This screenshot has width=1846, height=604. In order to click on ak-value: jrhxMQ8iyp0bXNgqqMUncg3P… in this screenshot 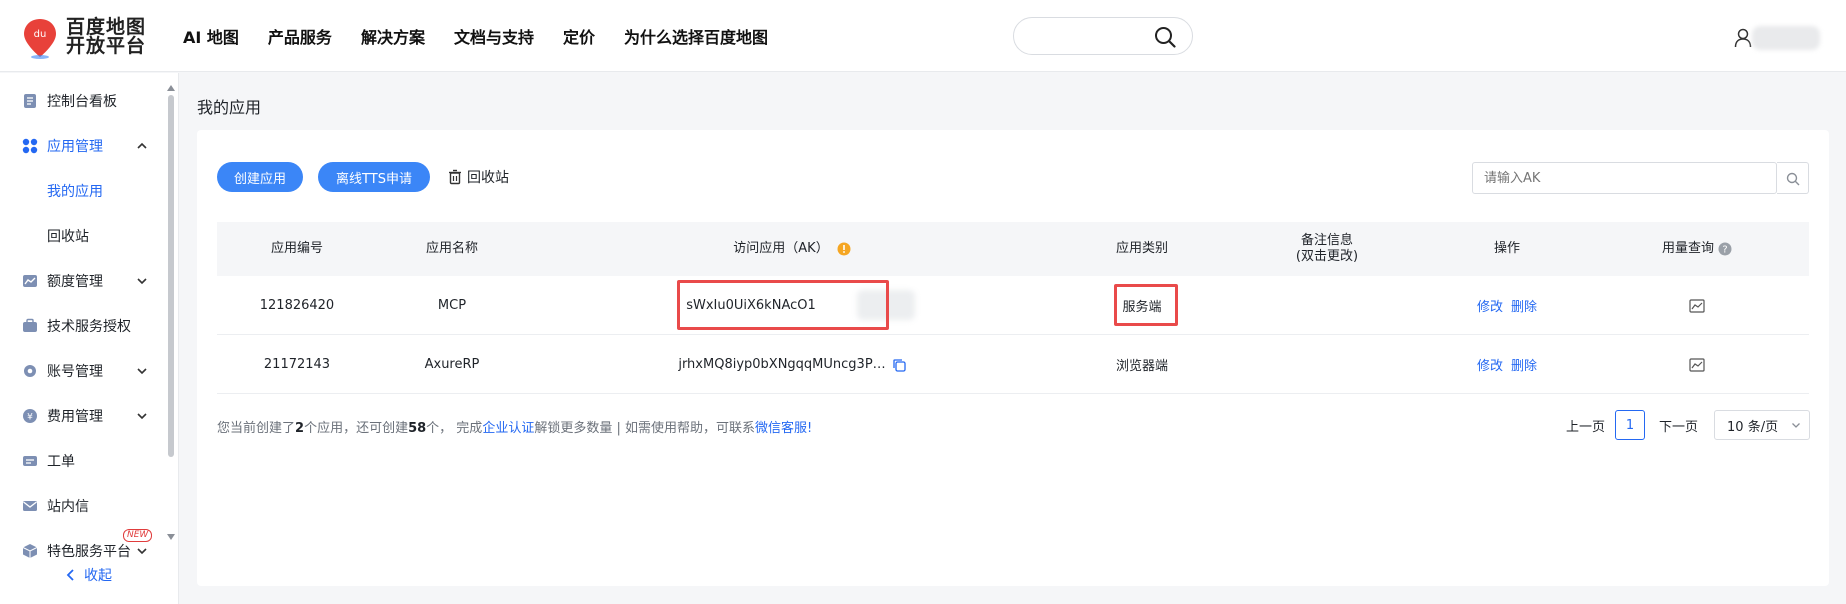, I will do `click(782, 364)`.